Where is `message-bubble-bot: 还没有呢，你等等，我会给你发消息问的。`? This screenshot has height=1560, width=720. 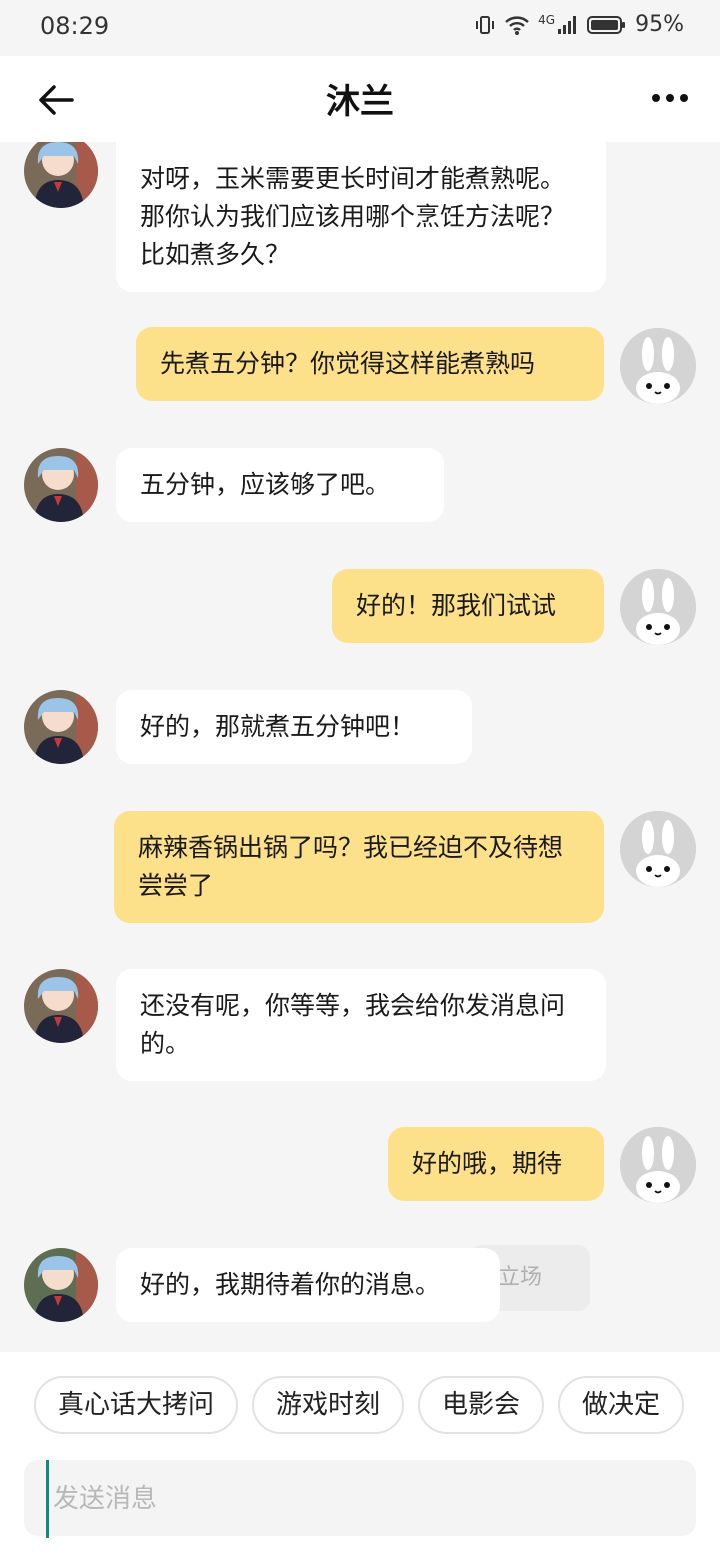 message-bubble-bot: 还没有呢，你等等，我会给你发消息问的。 is located at coordinates (361, 1025).